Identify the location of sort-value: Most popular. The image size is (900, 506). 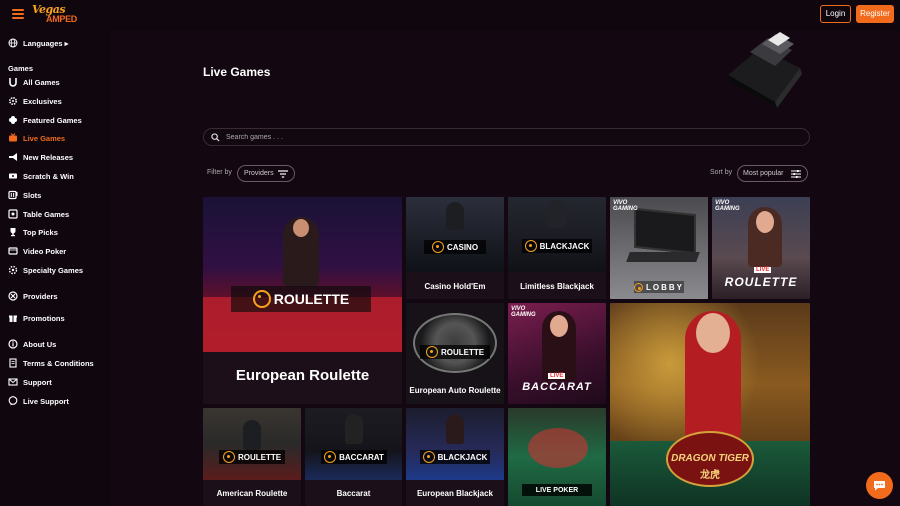
(763, 173).